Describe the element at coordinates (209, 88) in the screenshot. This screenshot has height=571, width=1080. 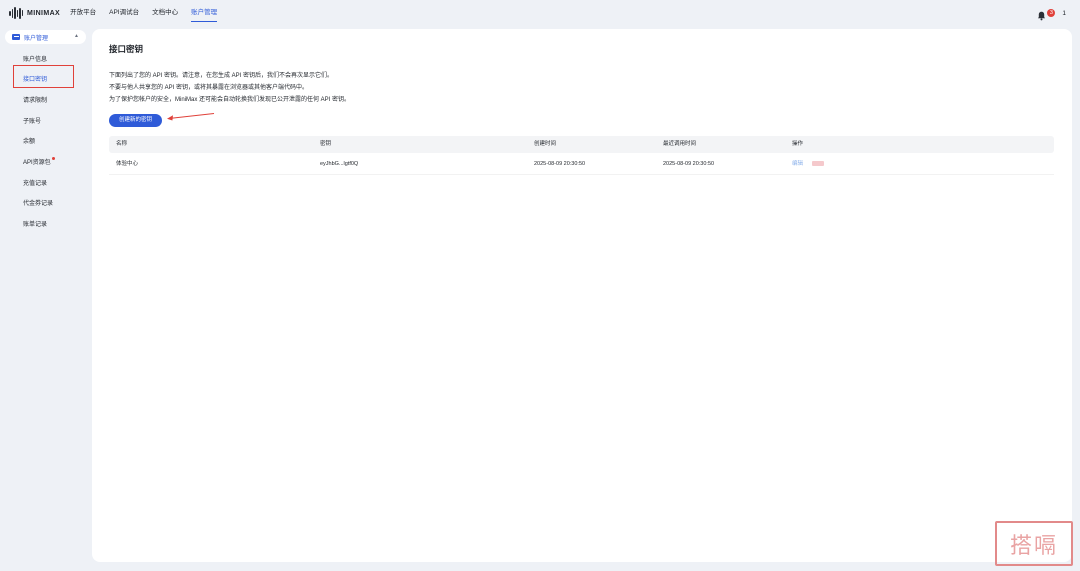
I see `description-line-2: 不要与他人共享您的 API 密钥，或将其暴露在浏览器或其他客户端代码中。` at that location.